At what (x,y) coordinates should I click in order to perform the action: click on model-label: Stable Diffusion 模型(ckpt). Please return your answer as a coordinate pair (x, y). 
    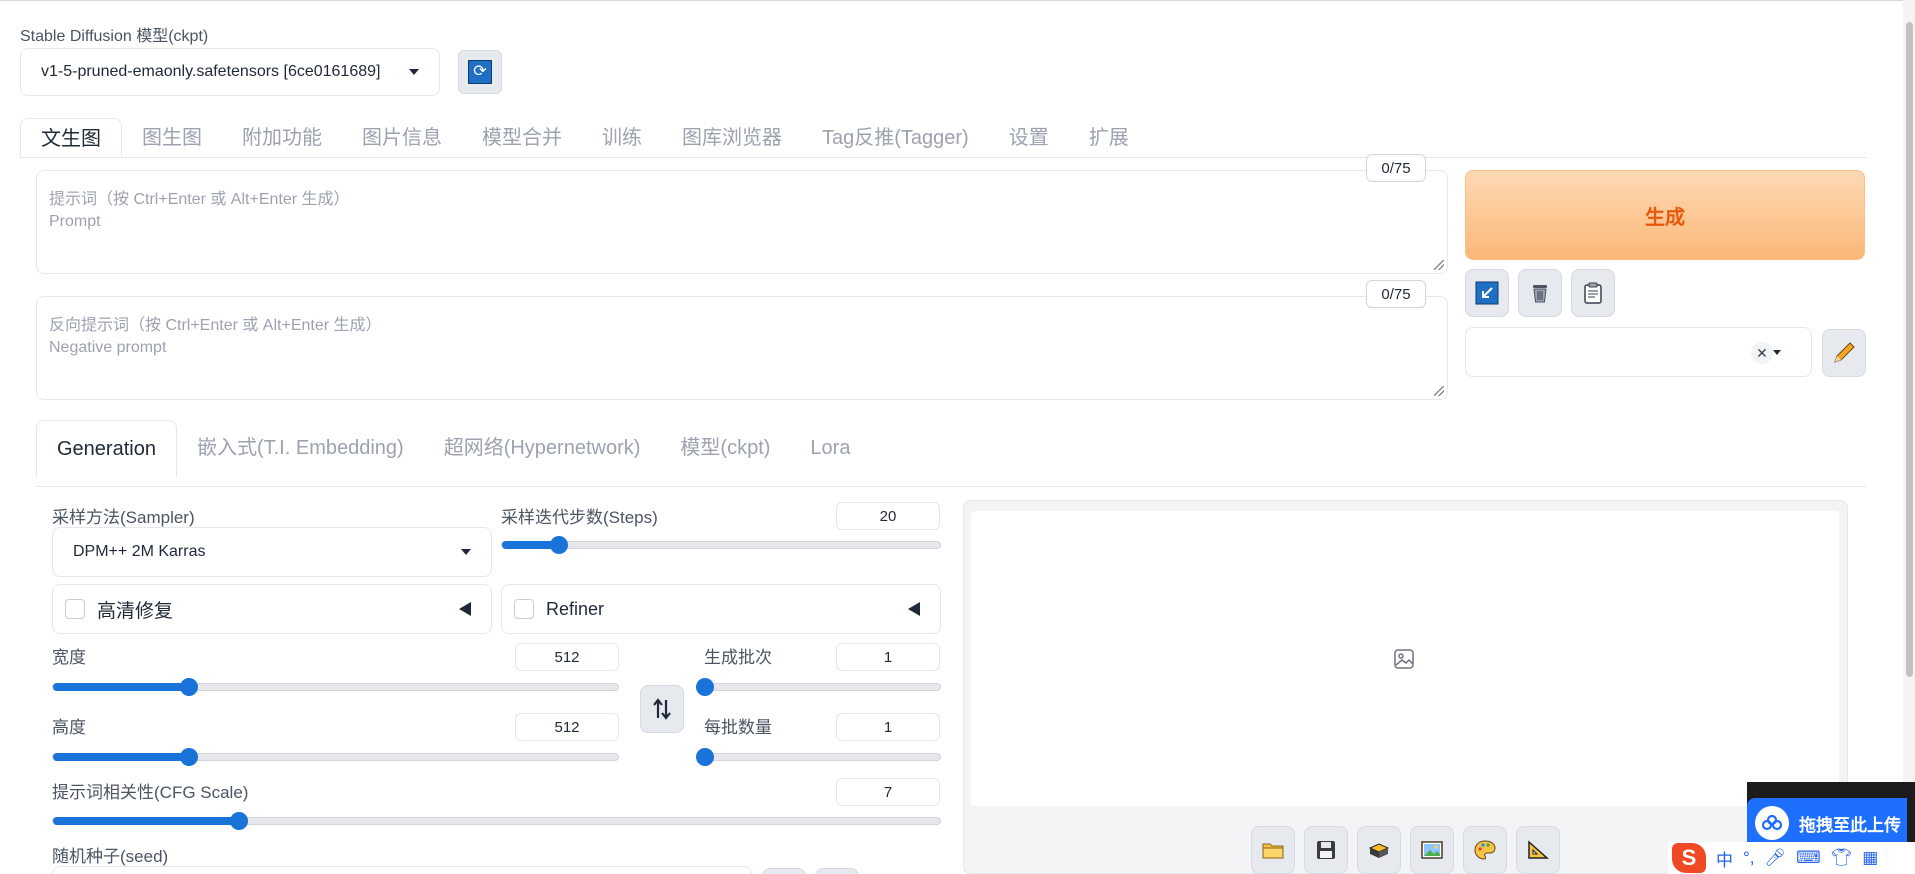
    Looking at the image, I should click on (114, 36).